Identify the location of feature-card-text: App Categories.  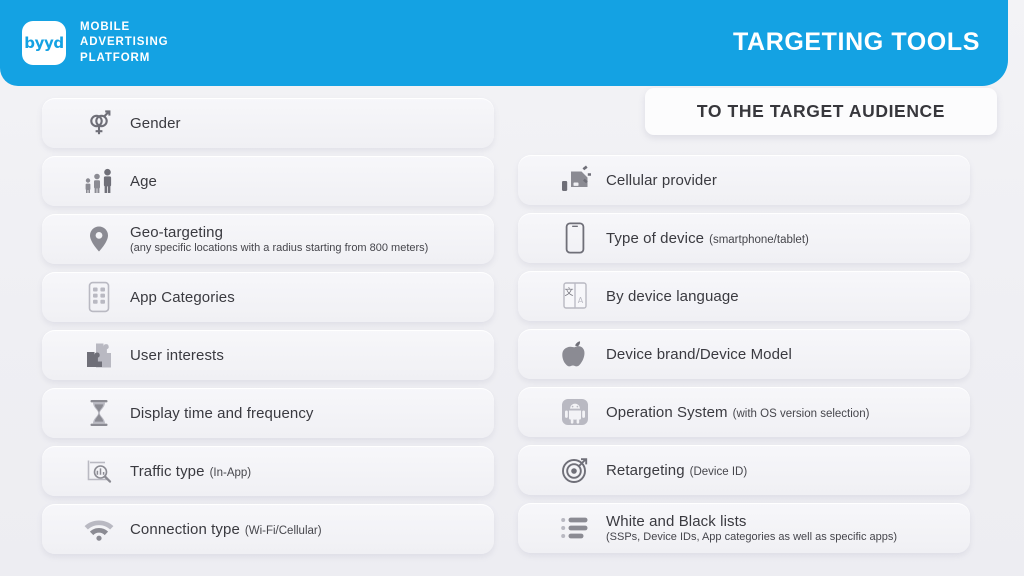
(180, 297).